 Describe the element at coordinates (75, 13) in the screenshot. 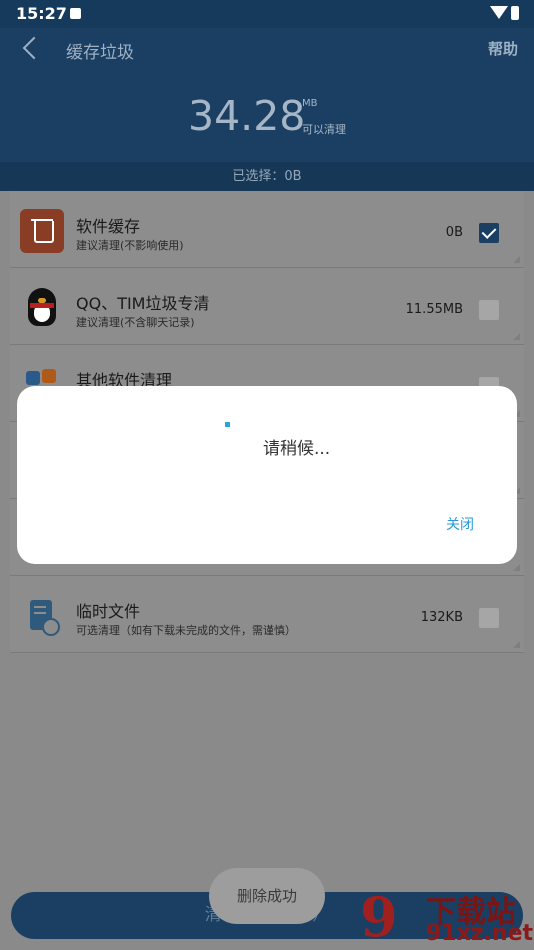

I see `notification-icon` at that location.